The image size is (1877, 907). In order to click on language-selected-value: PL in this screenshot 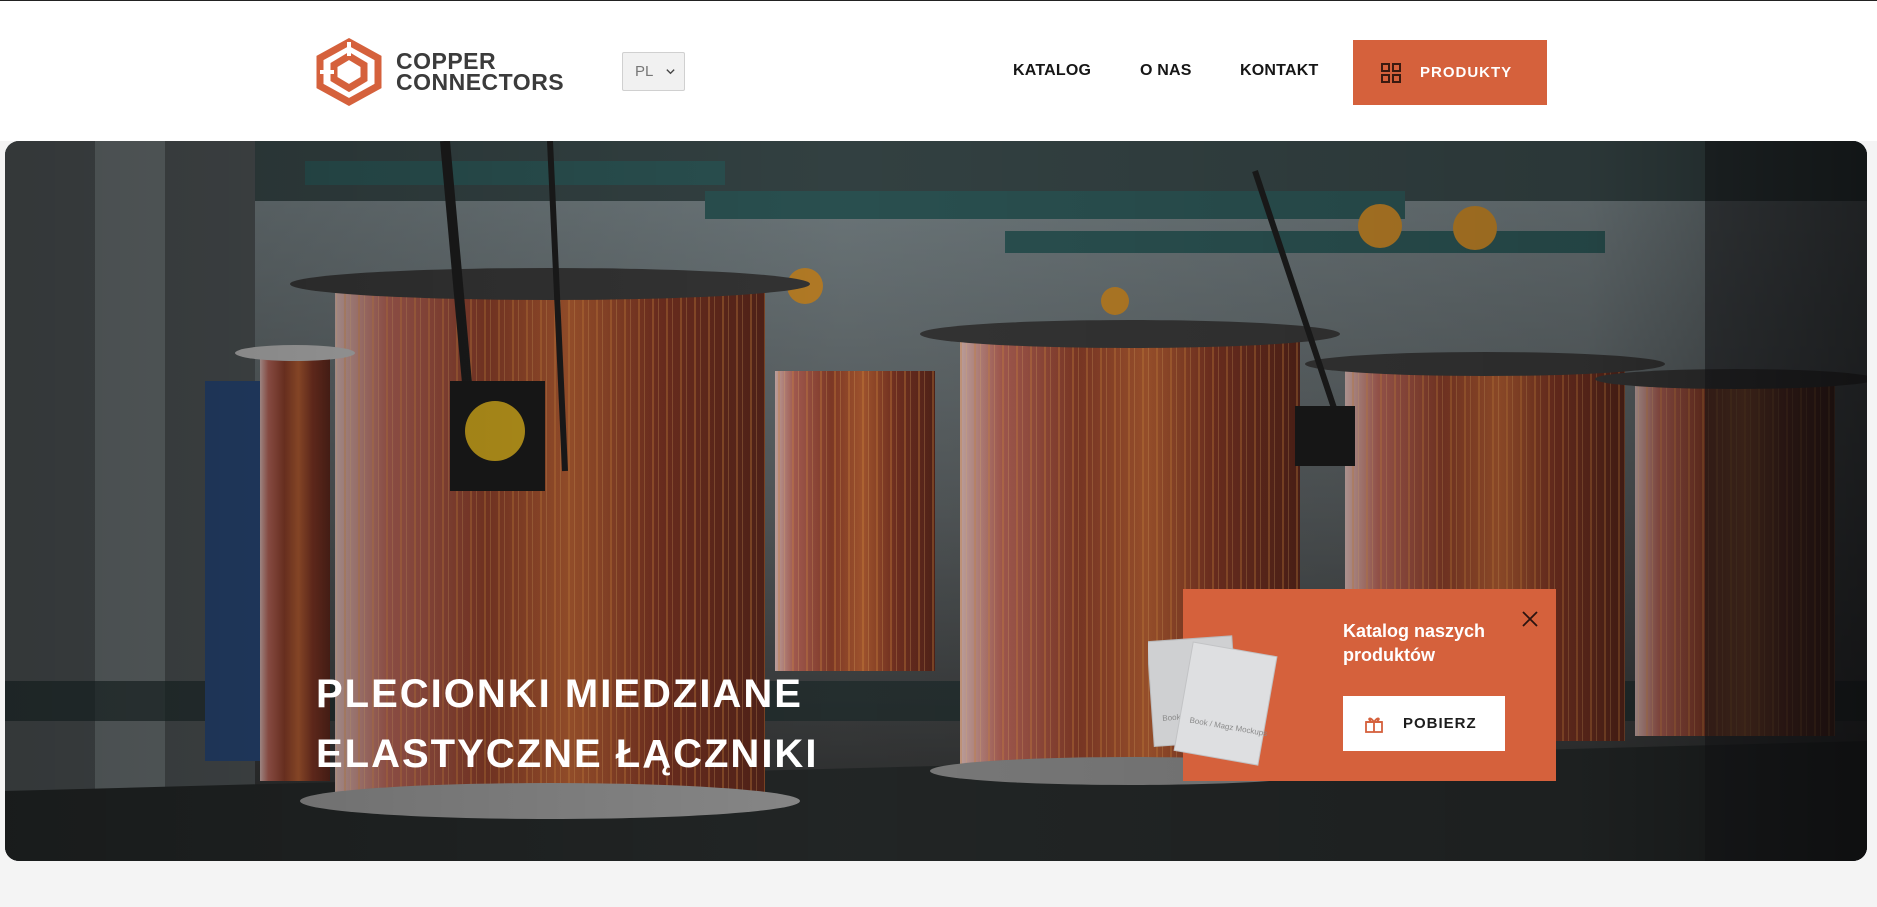, I will do `click(644, 71)`.